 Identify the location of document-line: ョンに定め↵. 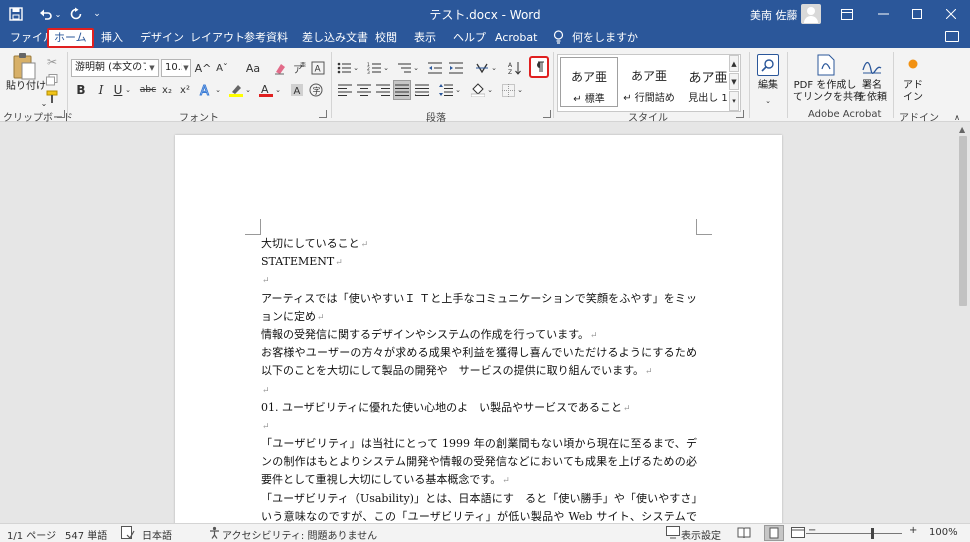
(479, 317).